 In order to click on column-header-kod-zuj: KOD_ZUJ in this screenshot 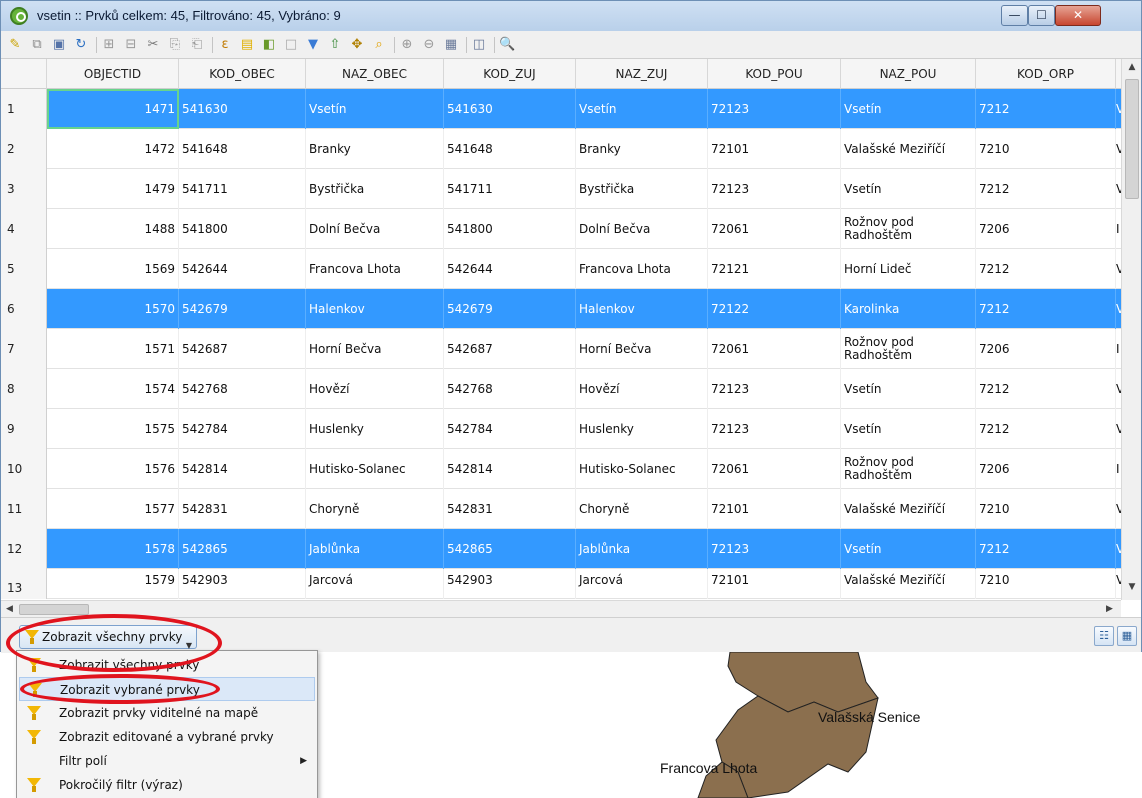, I will do `click(510, 74)`.